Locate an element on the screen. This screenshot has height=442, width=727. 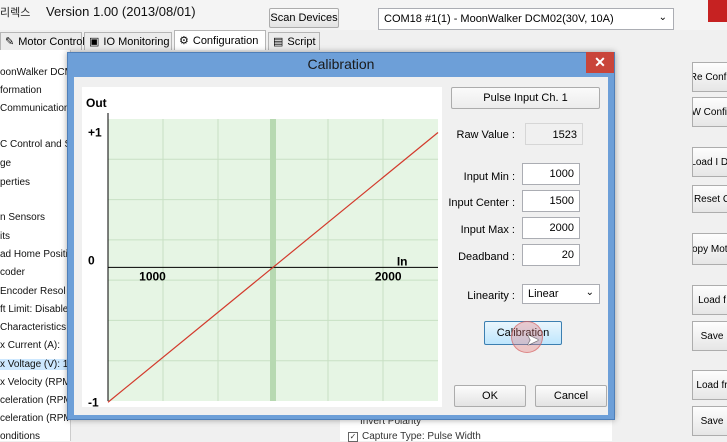
tree-item: coder is located at coordinates (12, 272).